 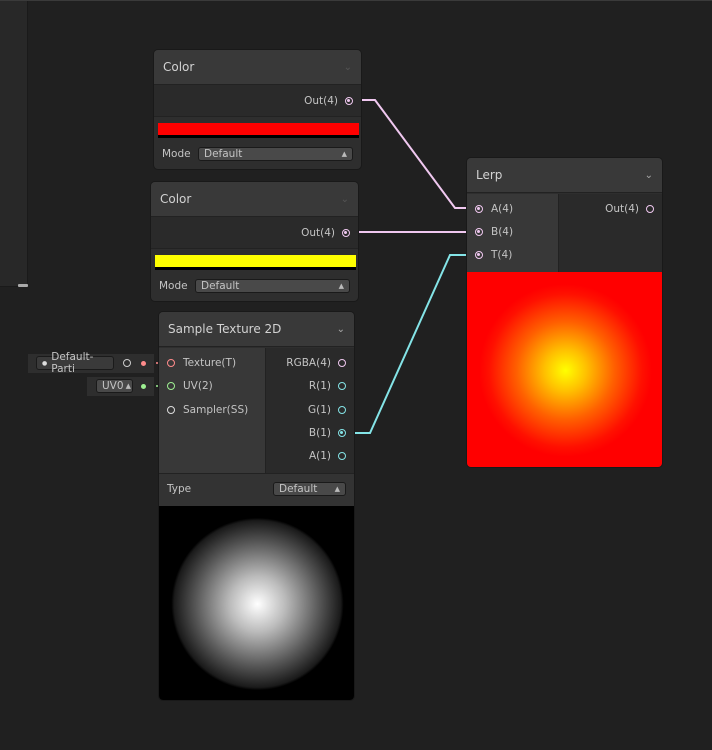 What do you see at coordinates (319, 433) in the screenshot?
I see `port-label: B(1)` at bounding box center [319, 433].